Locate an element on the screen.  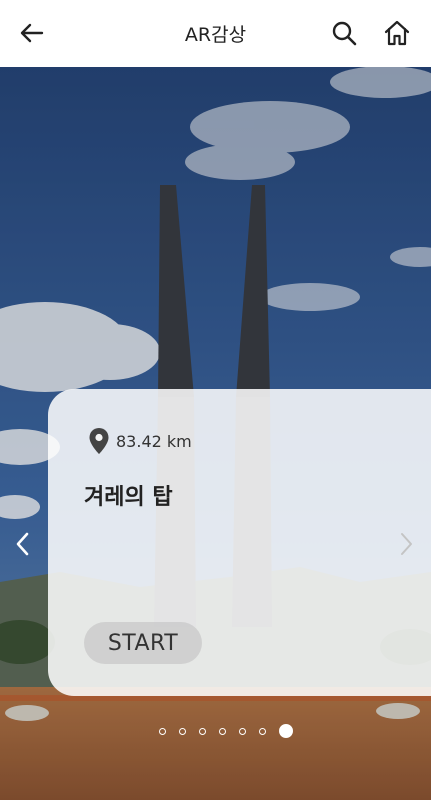
page-title: AR감상 is located at coordinates (215, 35).